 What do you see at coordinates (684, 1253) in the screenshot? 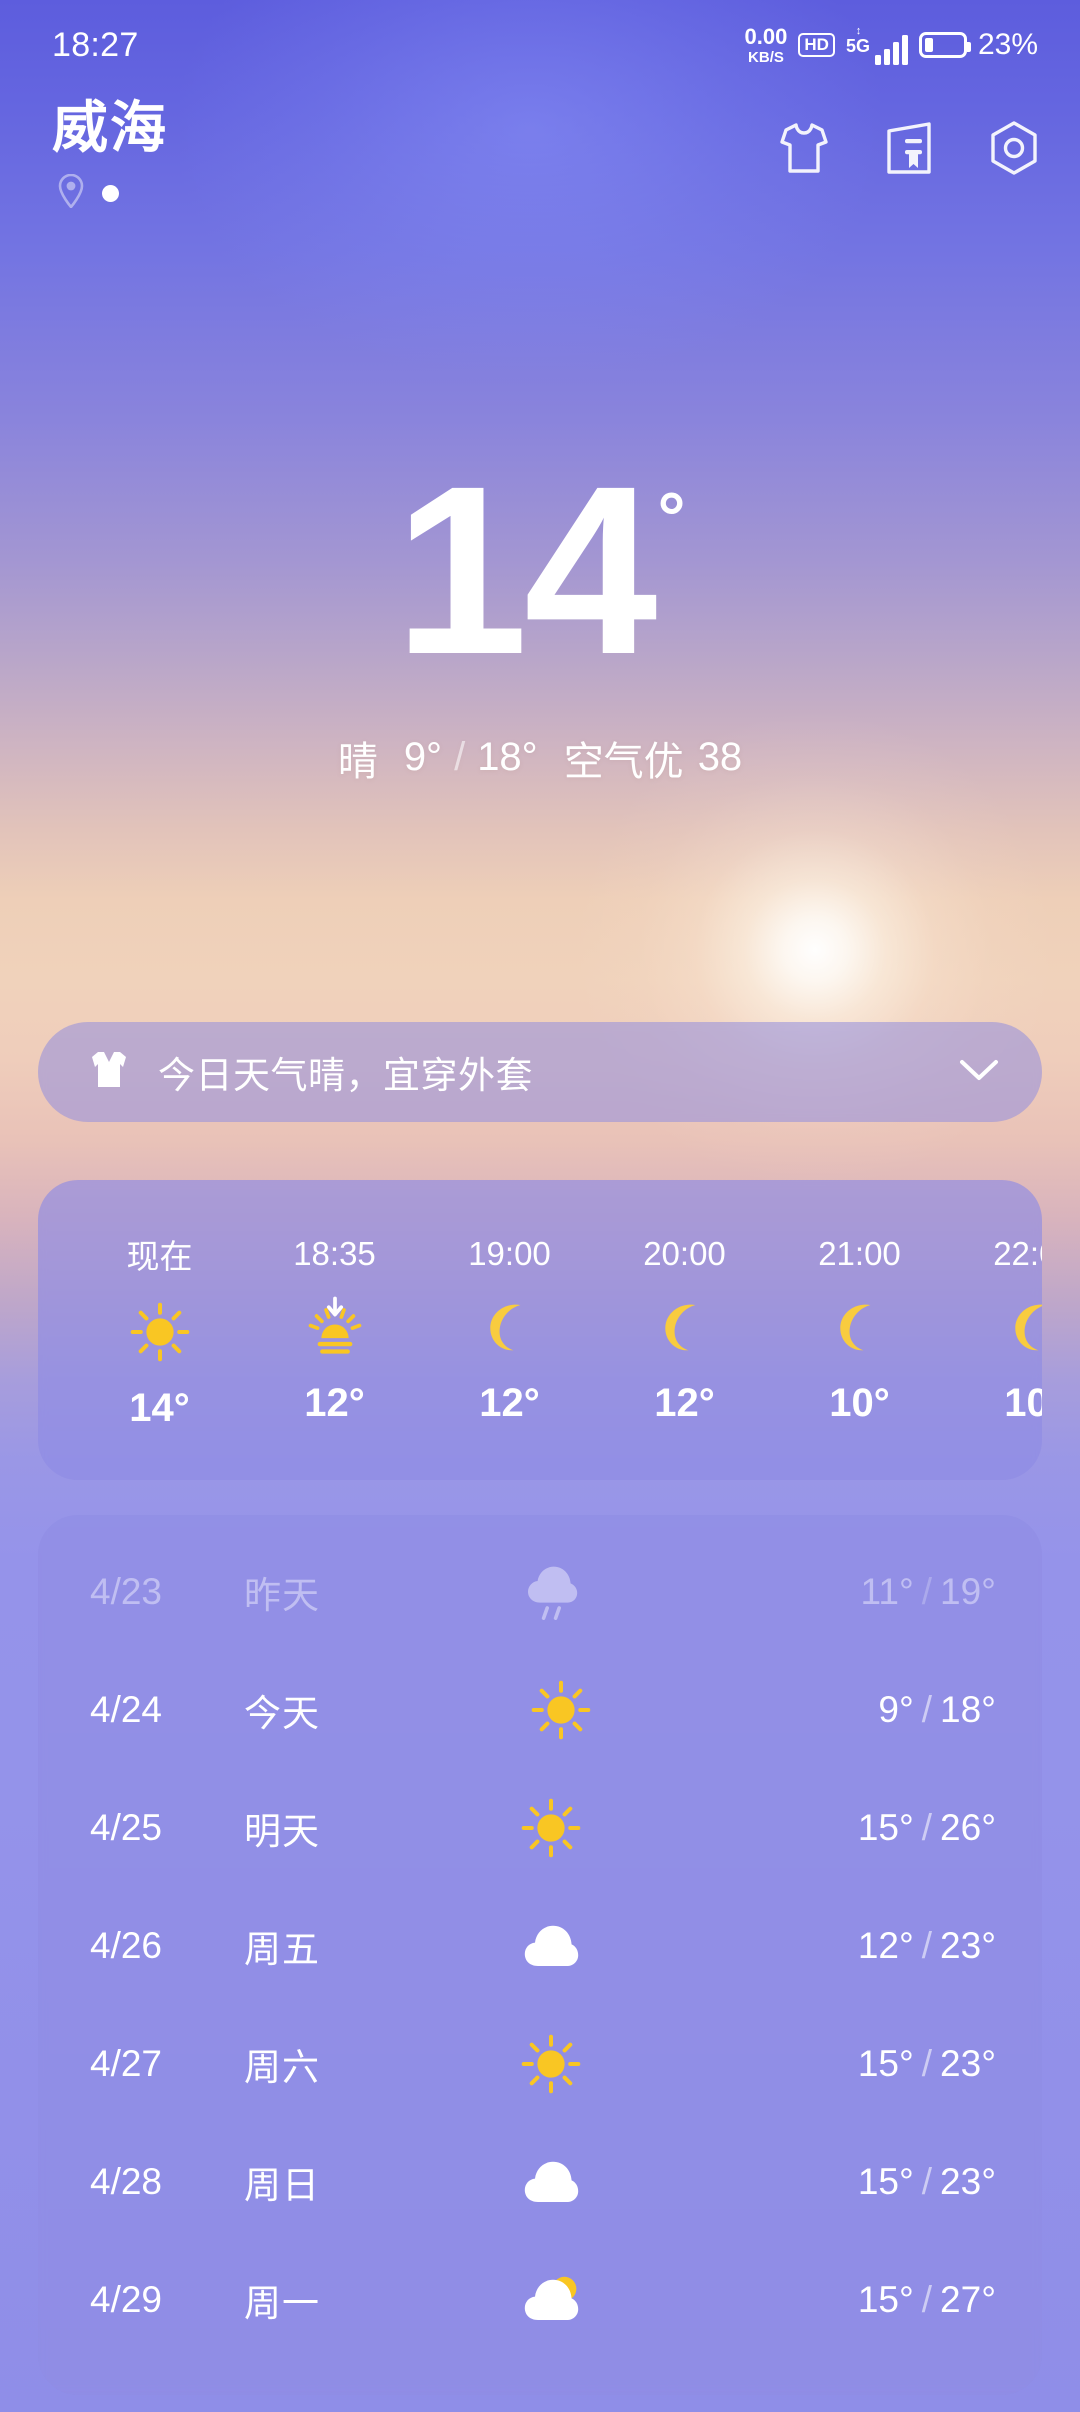
I see `hourly-time-label: 20:00` at bounding box center [684, 1253].